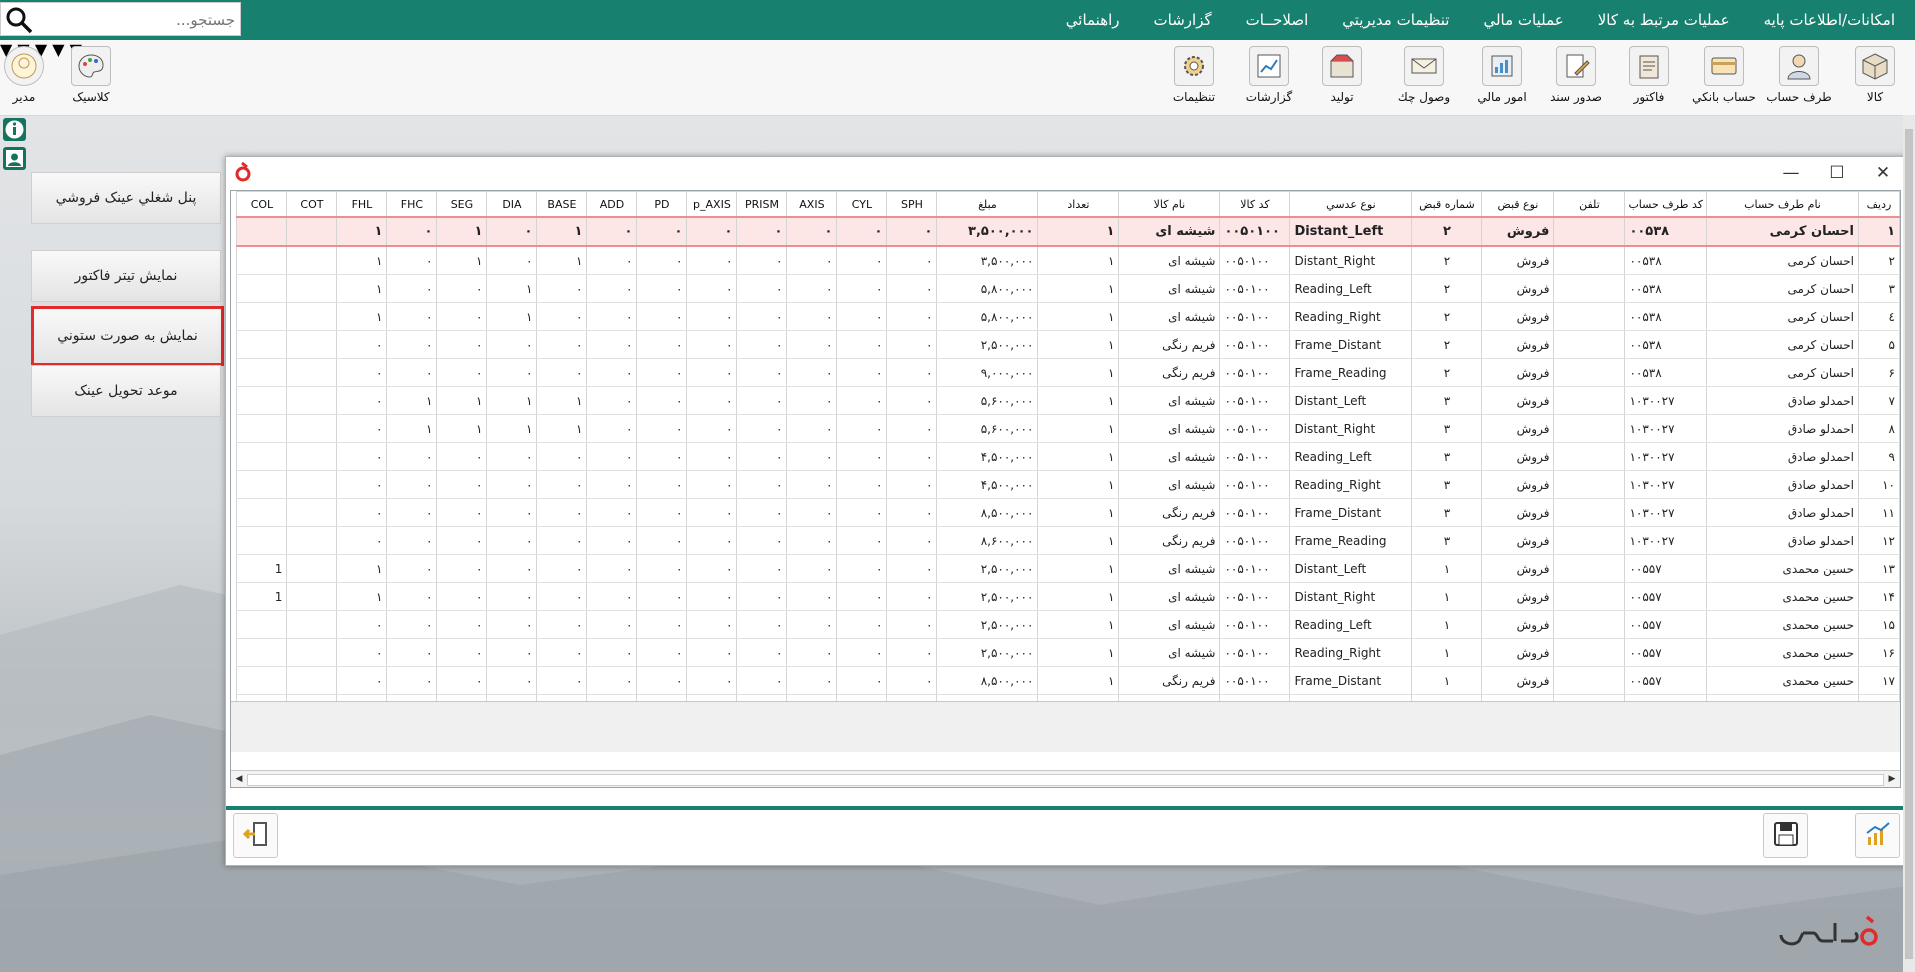 The height and width of the screenshot is (972, 1915). Describe the element at coordinates (987, 204) in the screenshot. I see `column-header: مبلغ` at that location.